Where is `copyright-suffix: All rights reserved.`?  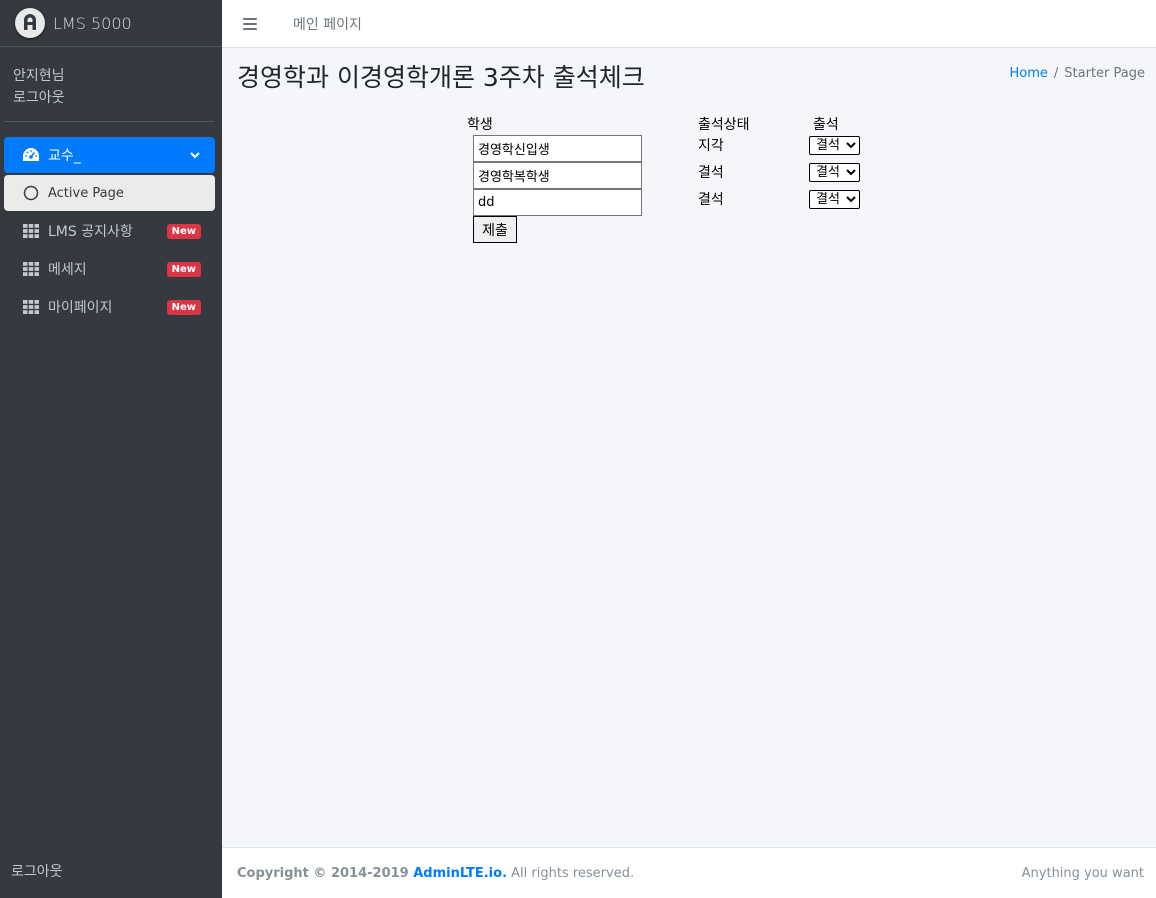 copyright-suffix: All rights reserved. is located at coordinates (571, 873).